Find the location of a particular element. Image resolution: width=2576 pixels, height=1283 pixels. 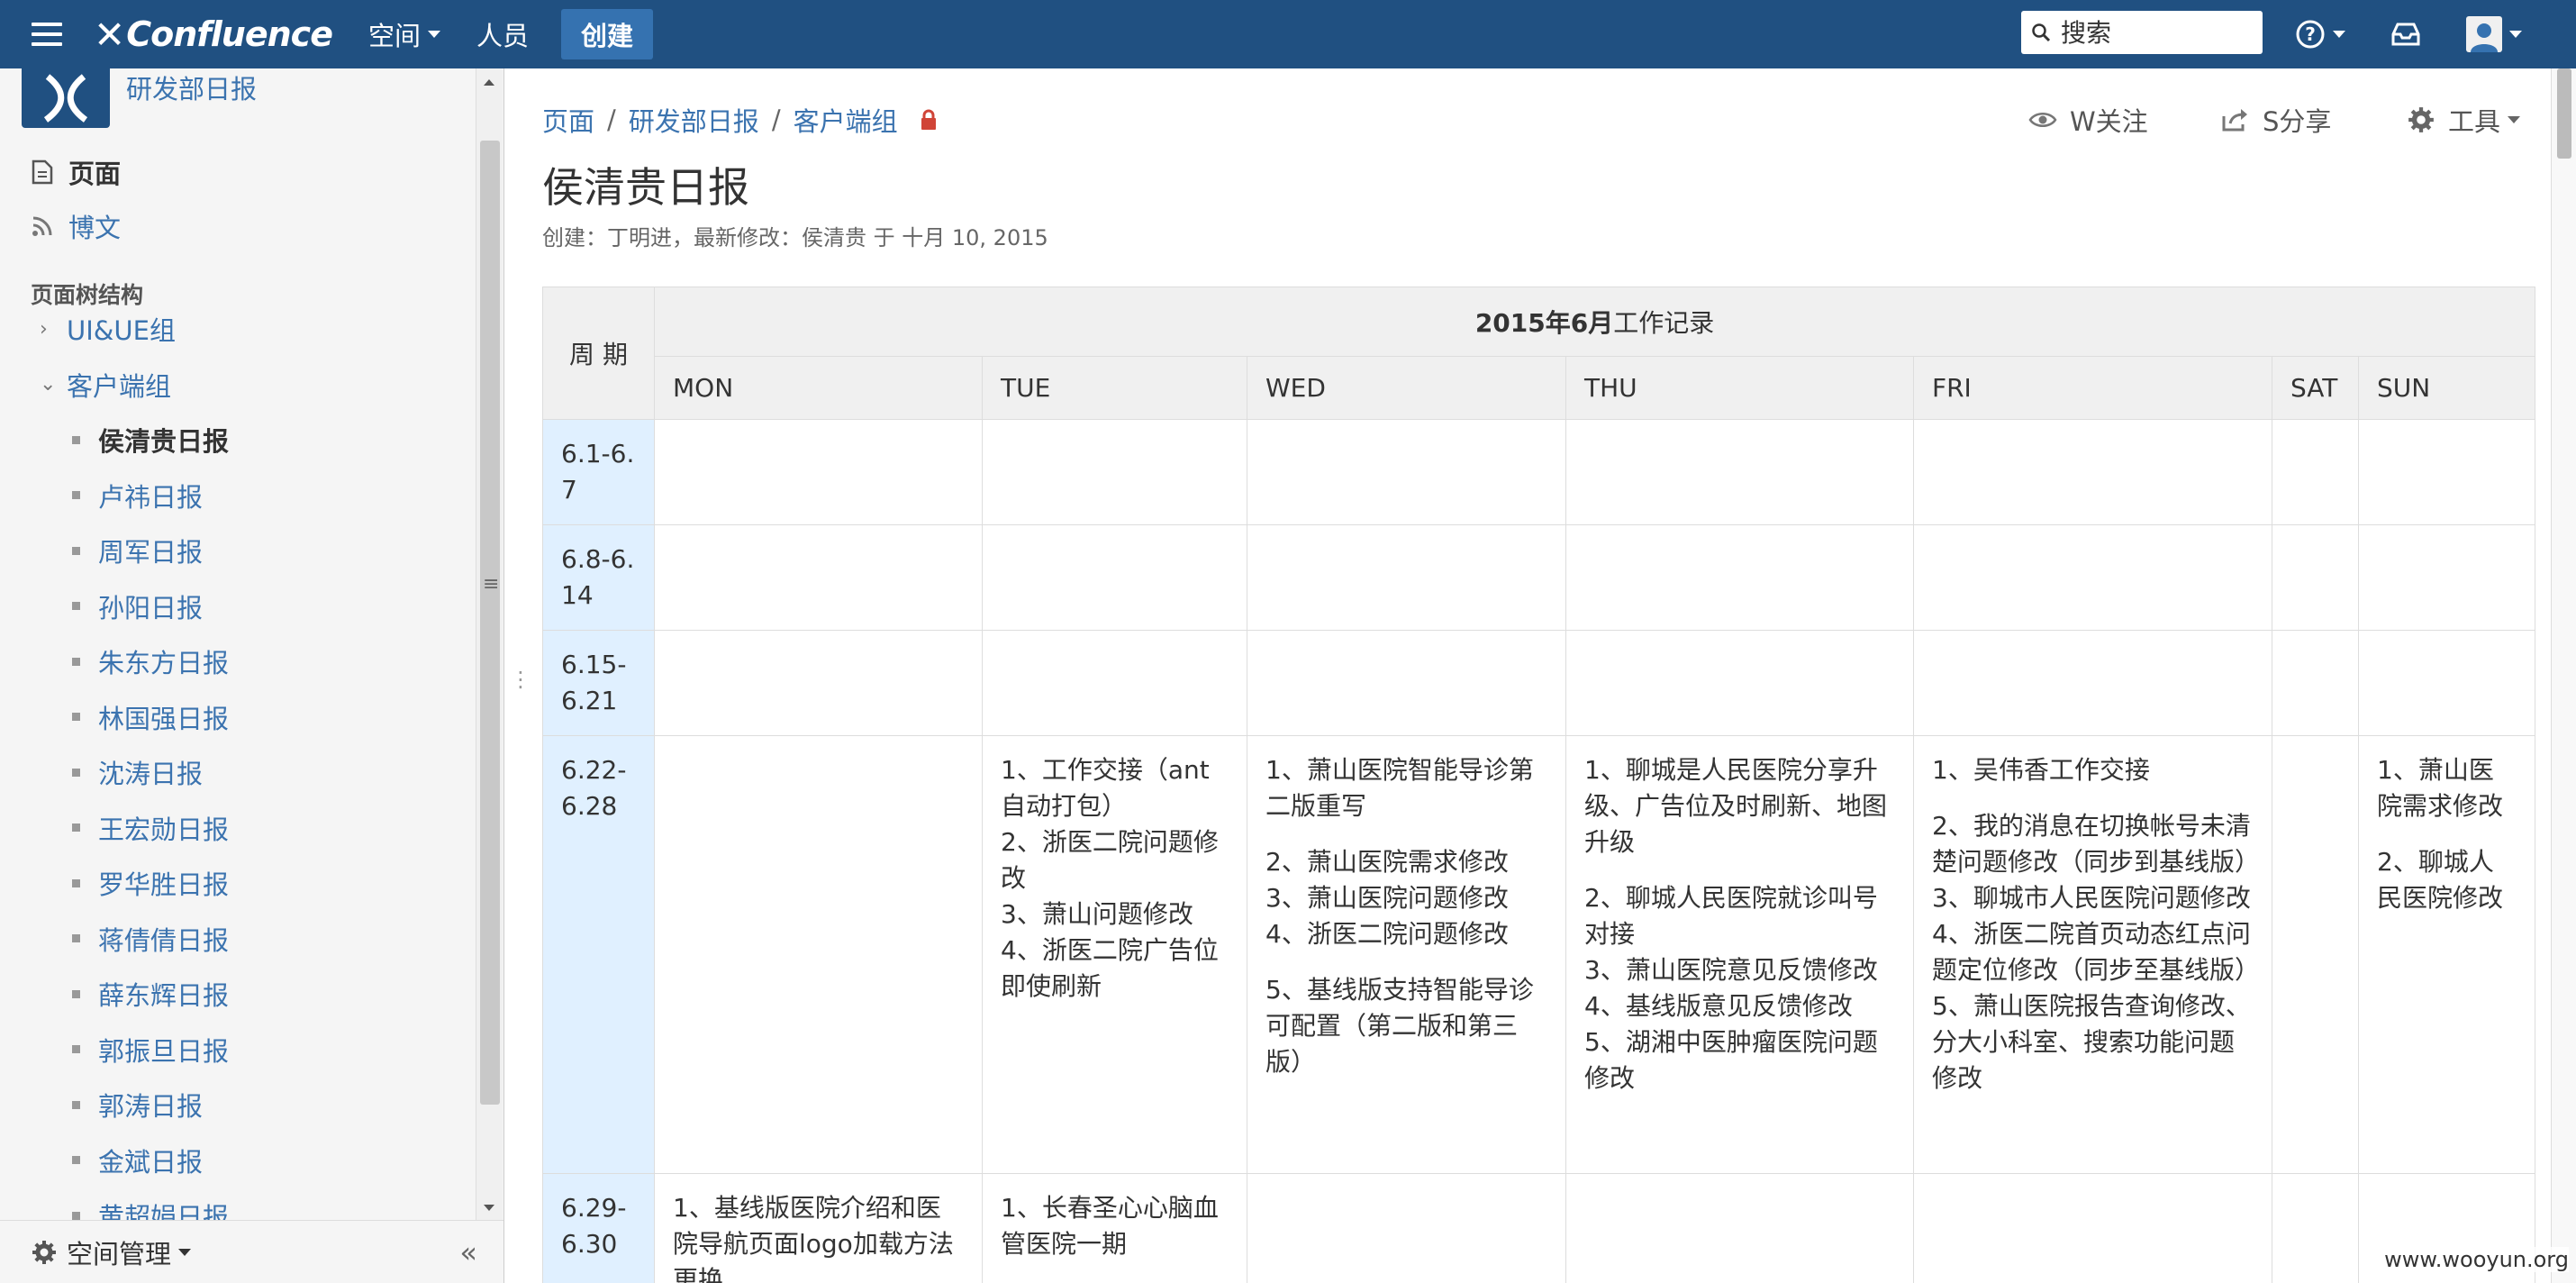

space-name-link: 研发部日报 is located at coordinates (191, 87).